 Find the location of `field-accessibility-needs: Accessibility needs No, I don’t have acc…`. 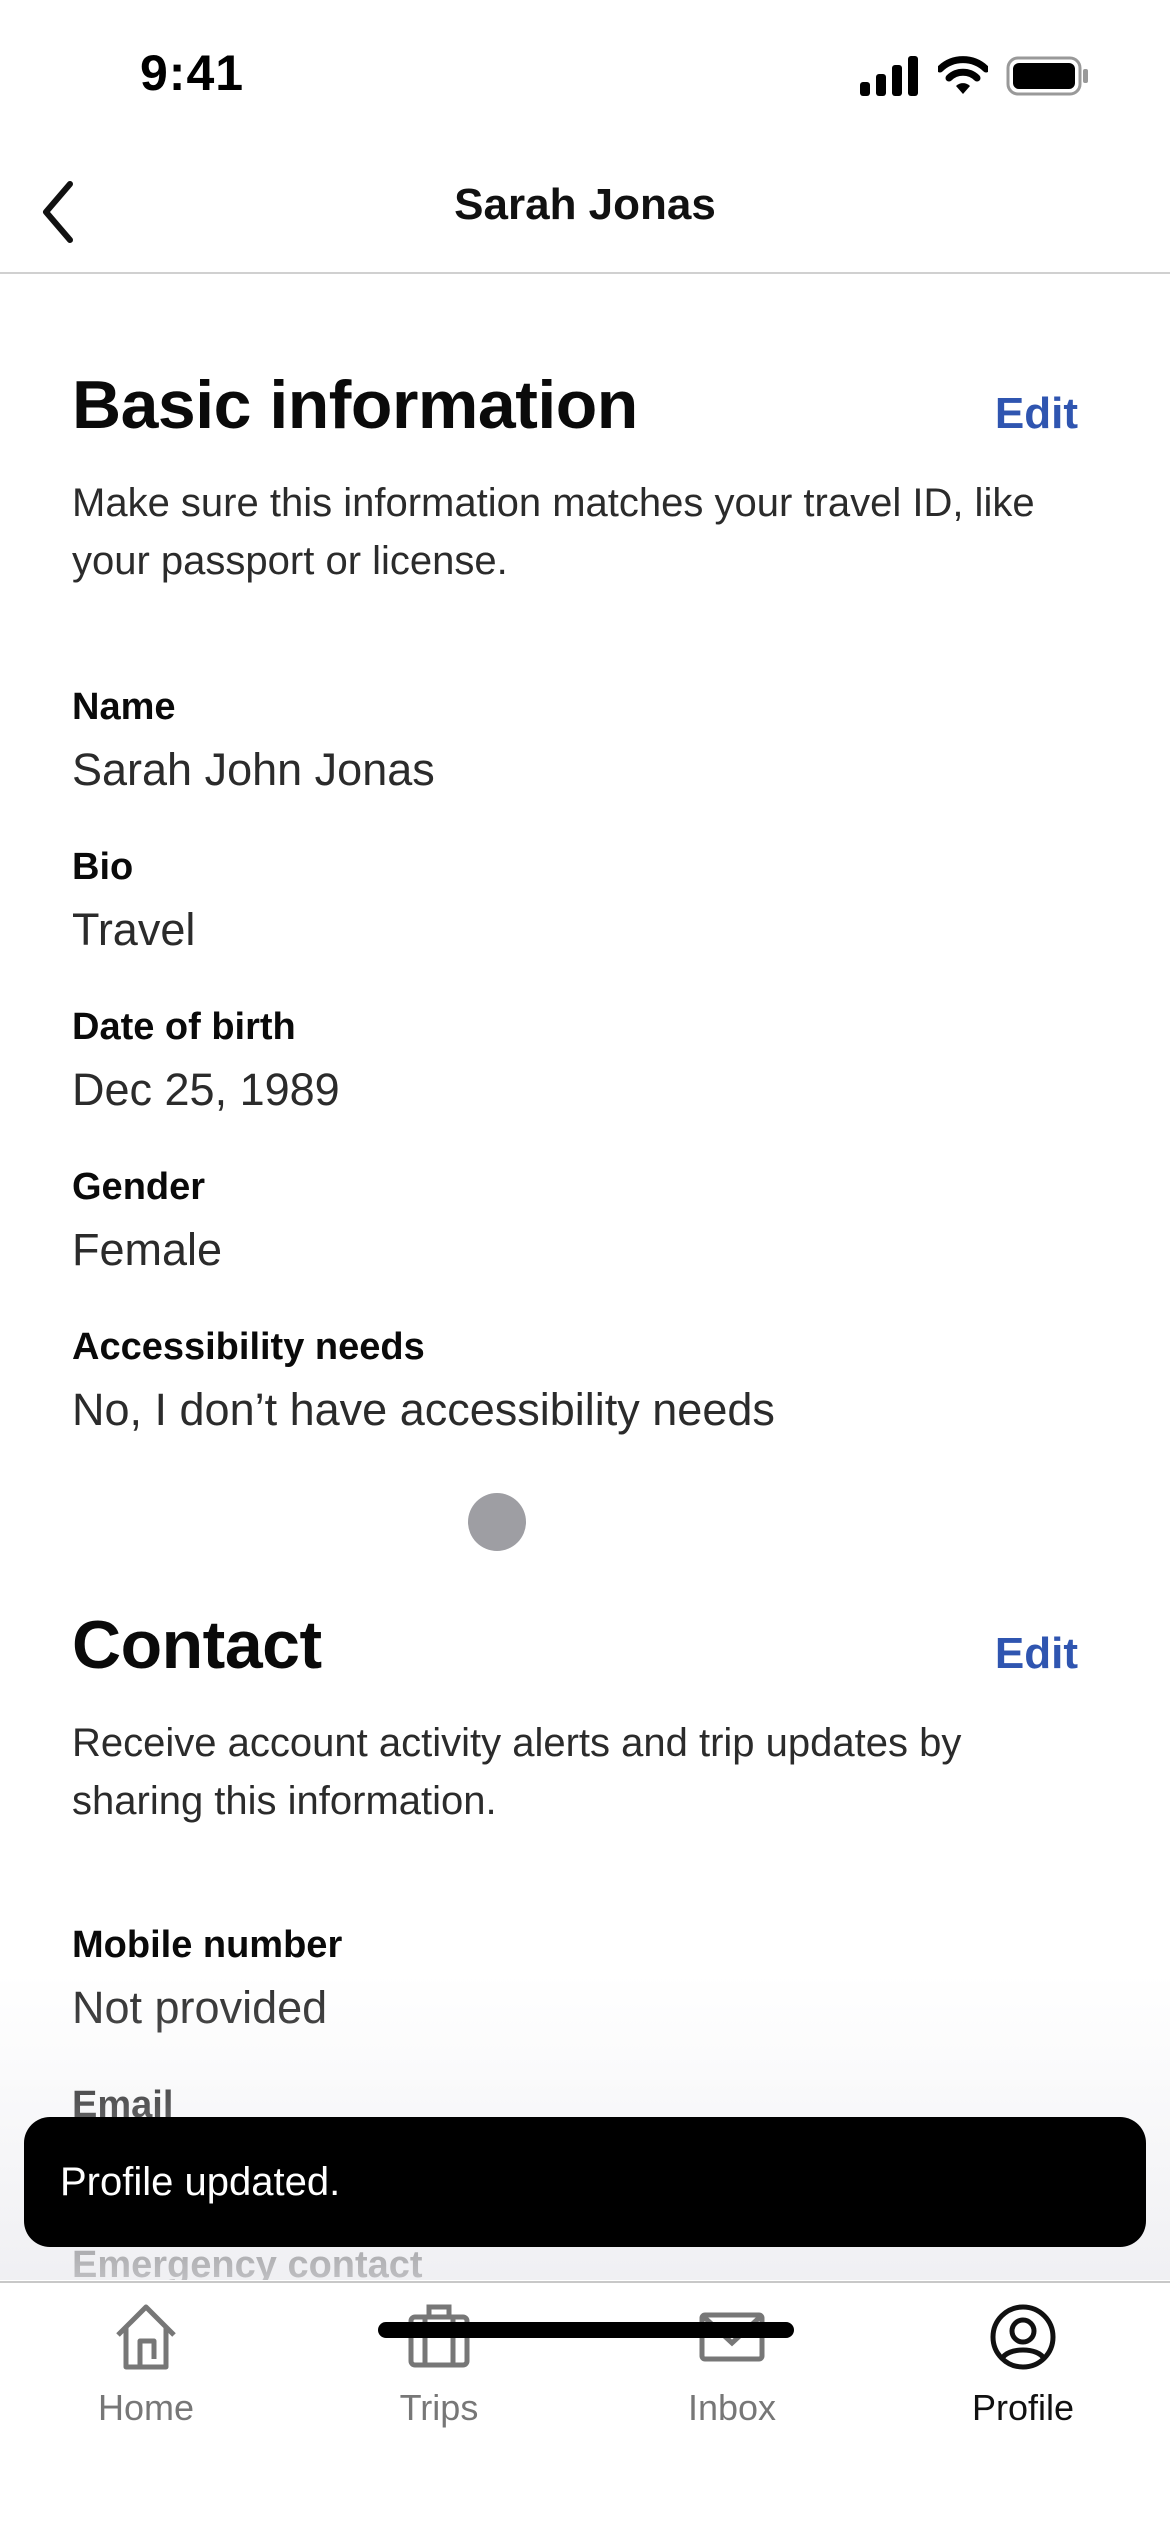

field-accessibility-needs: Accessibility needs No, I don’t have acc… is located at coordinates (572, 1382).